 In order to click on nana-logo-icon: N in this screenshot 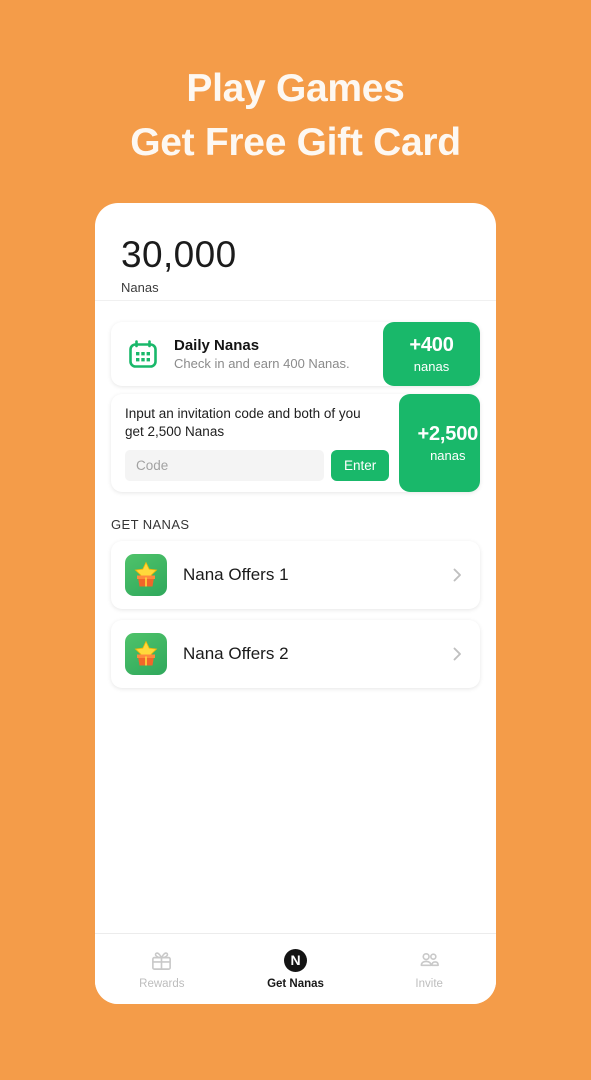, I will do `click(295, 960)`.